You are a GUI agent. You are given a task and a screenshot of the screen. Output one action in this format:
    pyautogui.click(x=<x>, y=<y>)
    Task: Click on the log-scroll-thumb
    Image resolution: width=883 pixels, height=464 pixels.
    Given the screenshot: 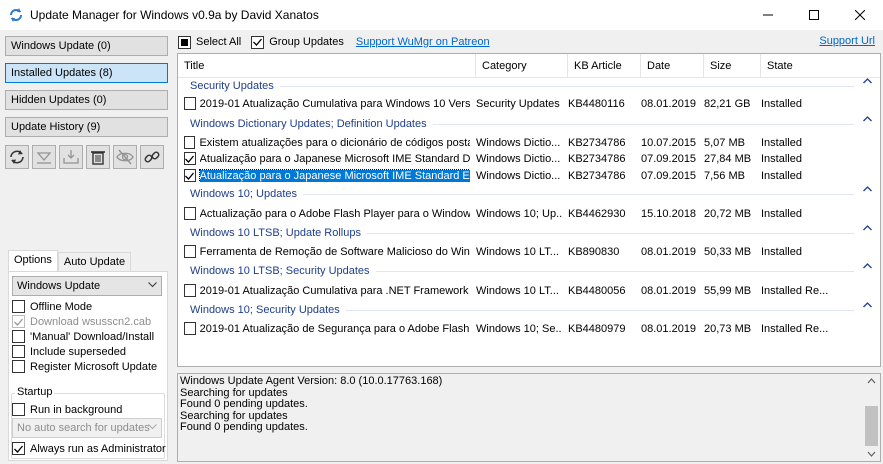 What is the action you would take?
    pyautogui.click(x=871, y=426)
    